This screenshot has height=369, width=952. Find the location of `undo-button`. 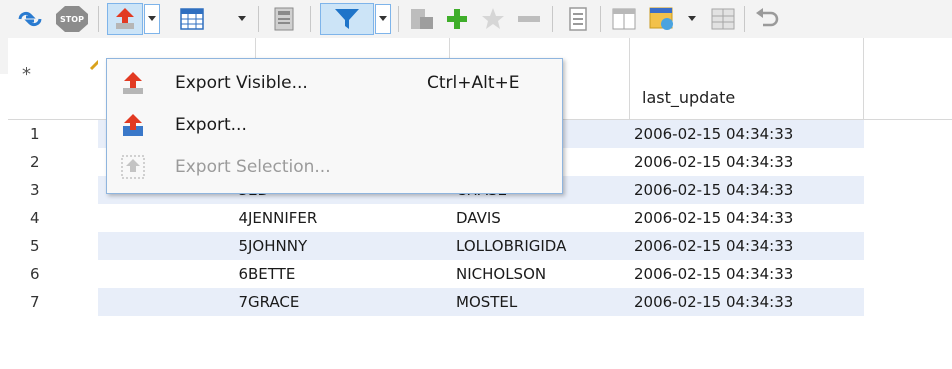

undo-button is located at coordinates (767, 19).